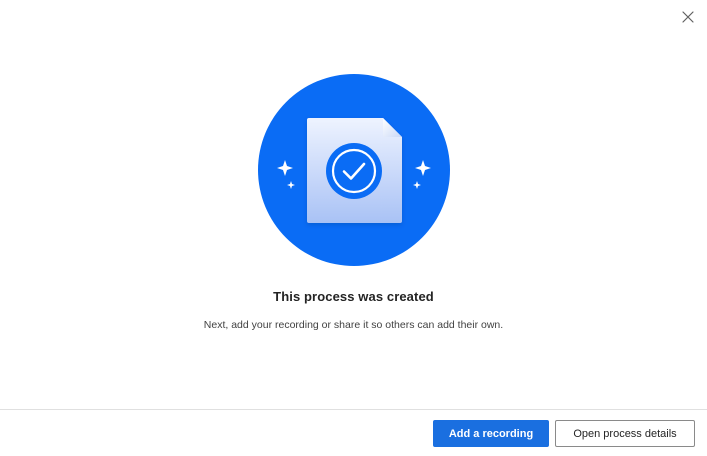 This screenshot has width=707, height=456. Describe the element at coordinates (353, 296) in the screenshot. I see `dialog-title: This process was created` at that location.